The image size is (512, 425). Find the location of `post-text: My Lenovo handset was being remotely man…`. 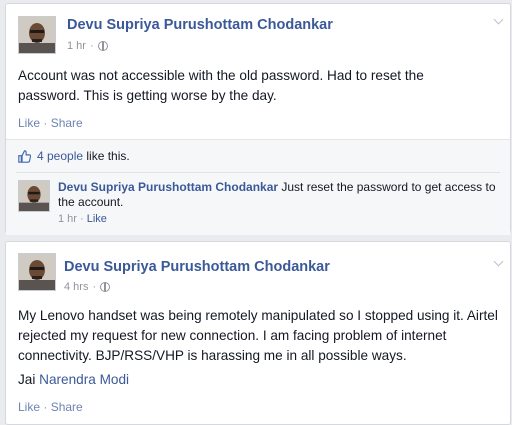

post-text: My Lenovo handset was being remotely man… is located at coordinates (258, 335).